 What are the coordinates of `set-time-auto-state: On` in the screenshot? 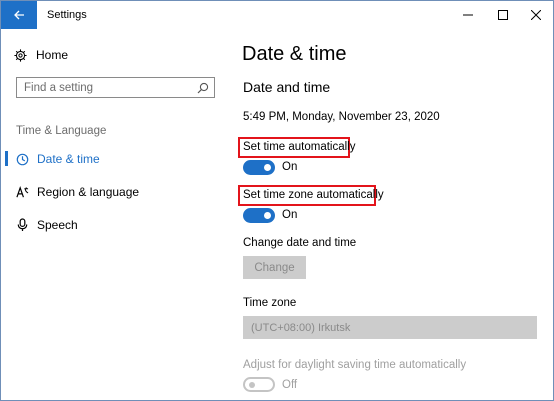 It's located at (290, 167).